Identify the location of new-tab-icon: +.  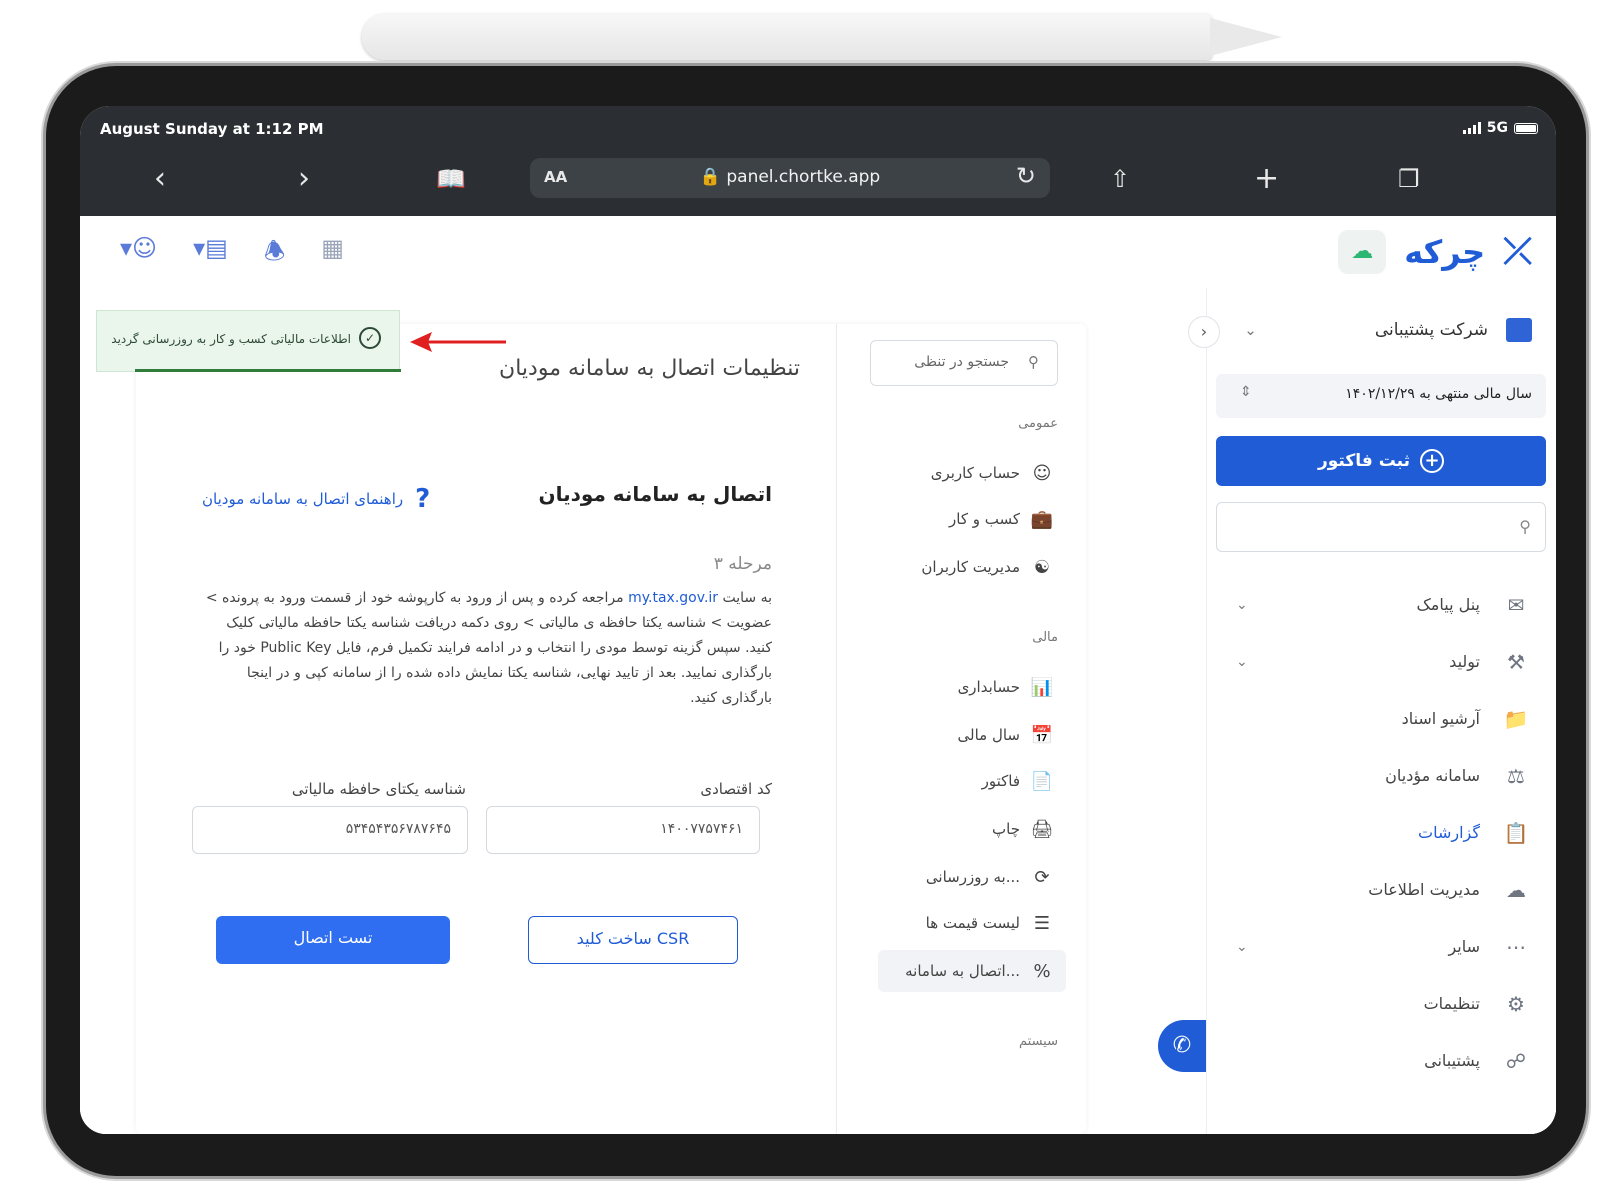
(1266, 179).